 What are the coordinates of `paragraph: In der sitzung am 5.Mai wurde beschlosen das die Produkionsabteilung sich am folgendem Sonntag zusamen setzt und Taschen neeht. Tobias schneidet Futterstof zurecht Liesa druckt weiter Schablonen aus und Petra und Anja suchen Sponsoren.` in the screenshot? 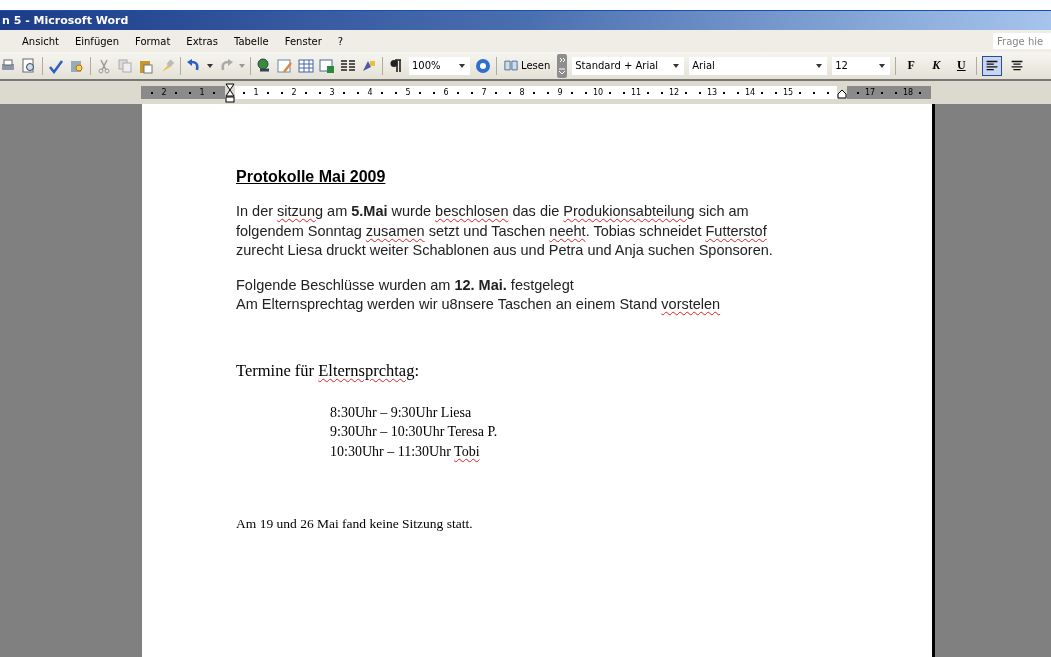 It's located at (505, 231).